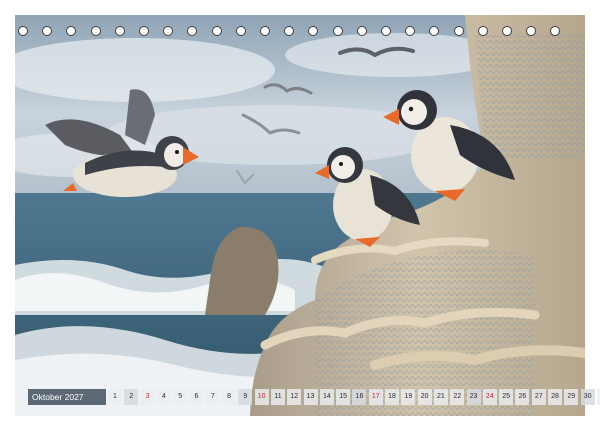 The height and width of the screenshot is (431, 600). I want to click on day-cell: 11, so click(277, 397).